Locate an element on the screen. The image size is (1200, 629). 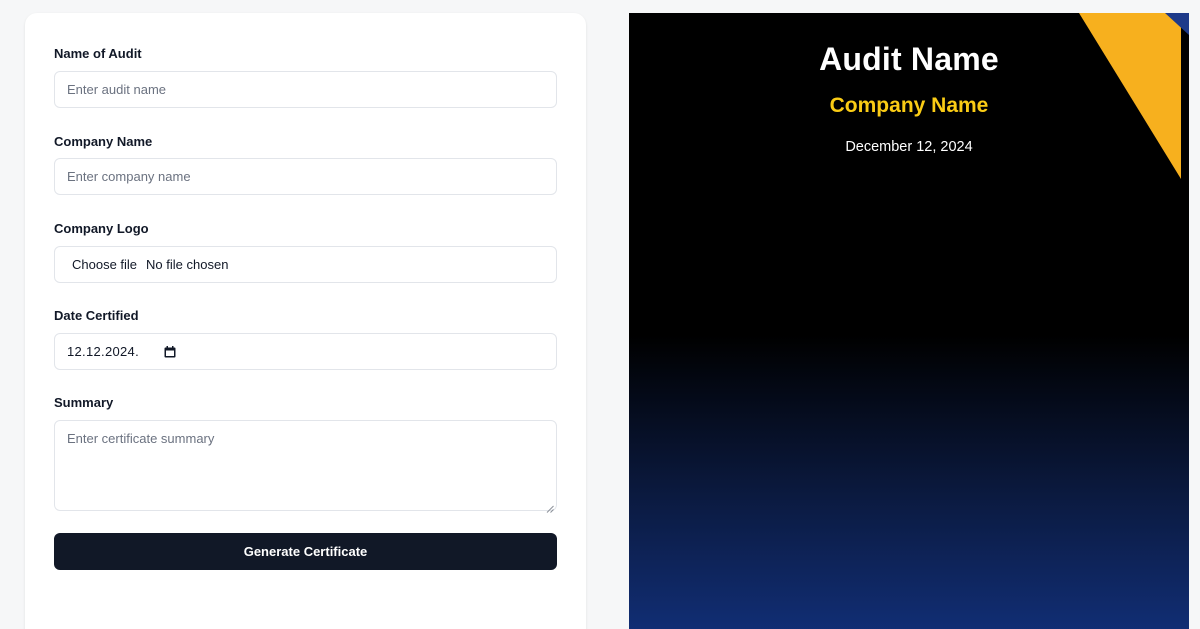
summary-textarea is located at coordinates (305, 465).